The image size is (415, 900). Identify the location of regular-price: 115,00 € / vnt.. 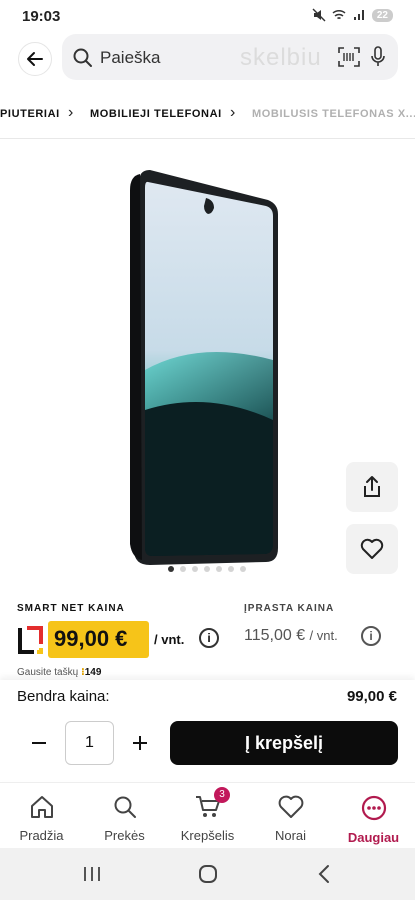
(291, 635).